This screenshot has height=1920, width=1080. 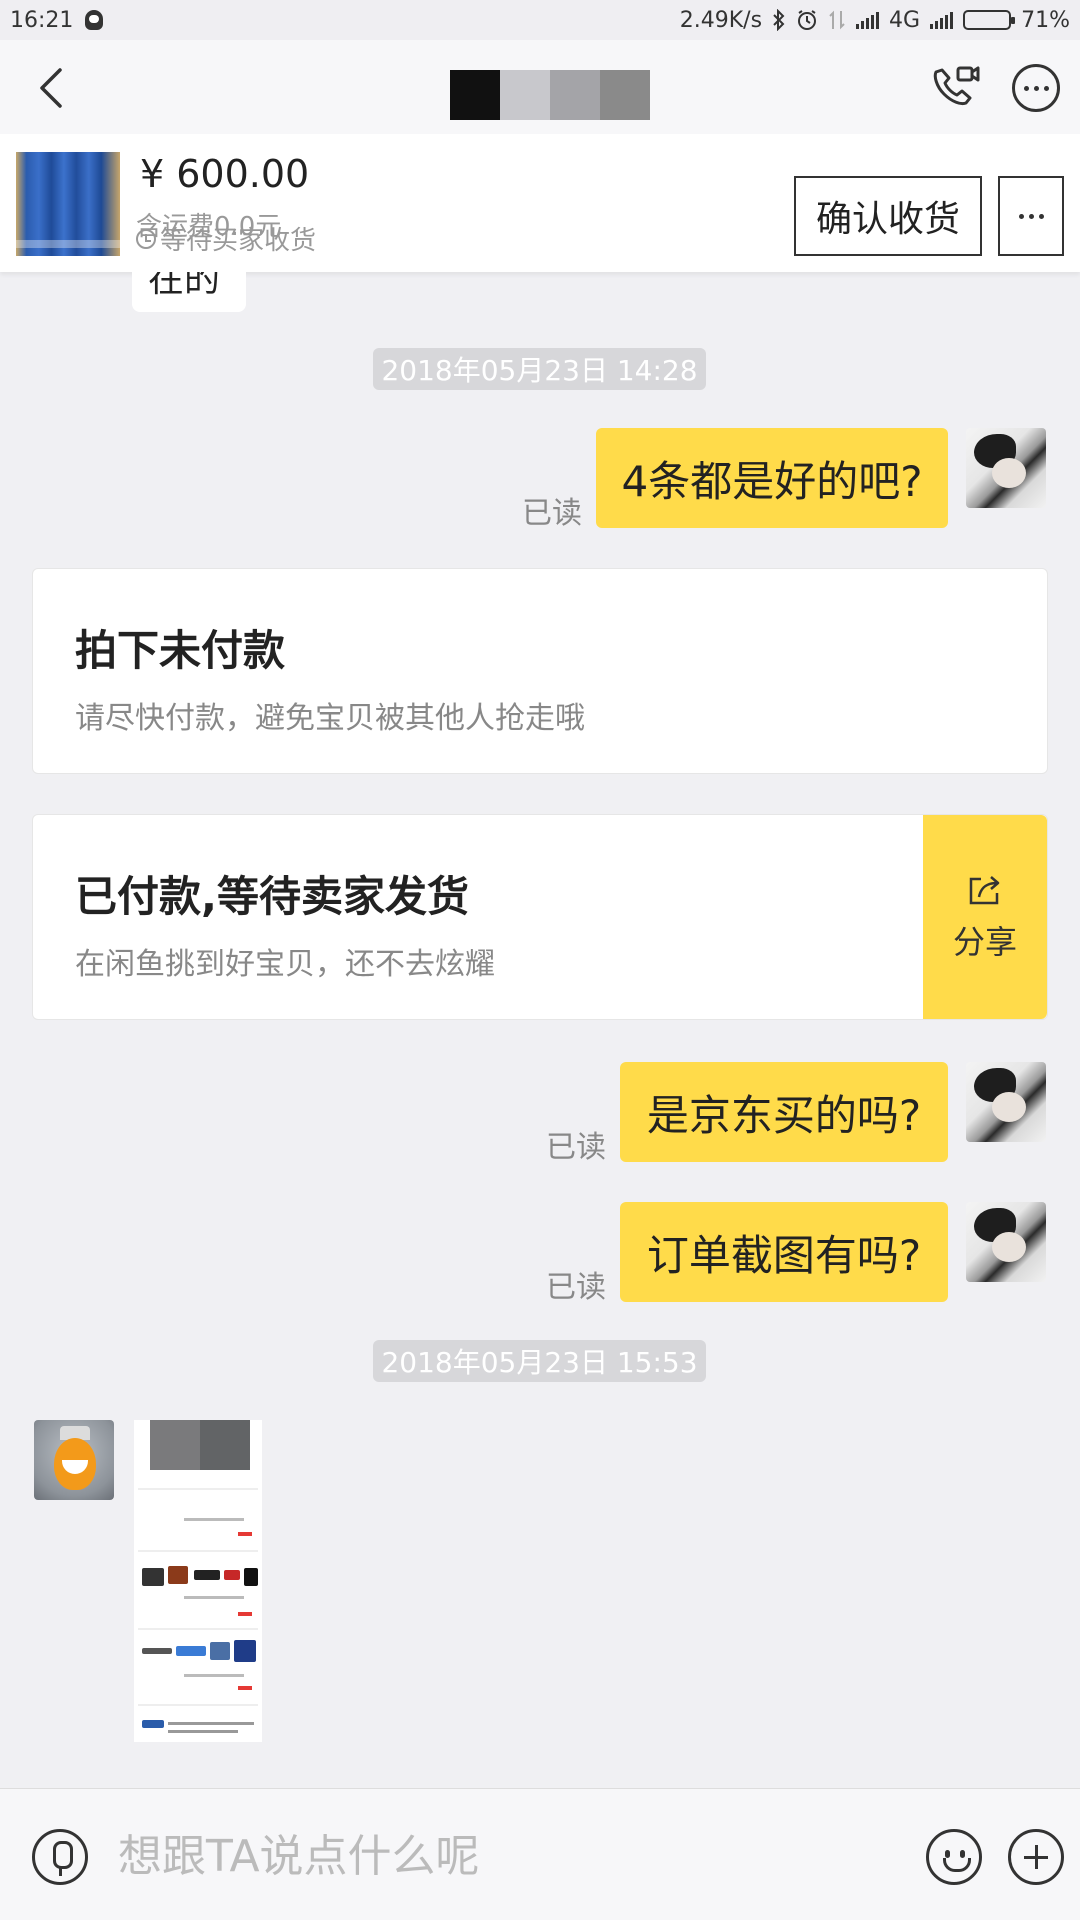 What do you see at coordinates (540, 917) in the screenshot?
I see `system-card-paid: 已付款,等待卖家发货 在闲鱼挑到好宝贝，还不去炫耀 分享` at bounding box center [540, 917].